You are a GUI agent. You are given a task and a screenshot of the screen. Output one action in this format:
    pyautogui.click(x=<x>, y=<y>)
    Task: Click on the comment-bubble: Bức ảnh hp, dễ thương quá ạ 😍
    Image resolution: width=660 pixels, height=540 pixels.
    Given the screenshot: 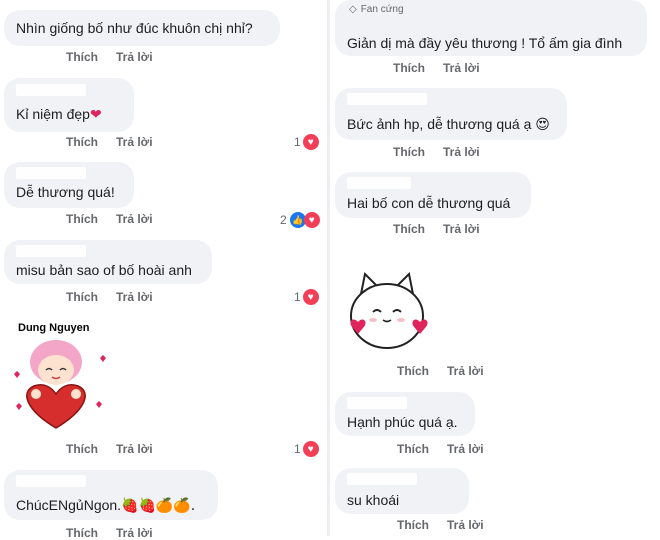 What is the action you would take?
    pyautogui.click(x=451, y=114)
    